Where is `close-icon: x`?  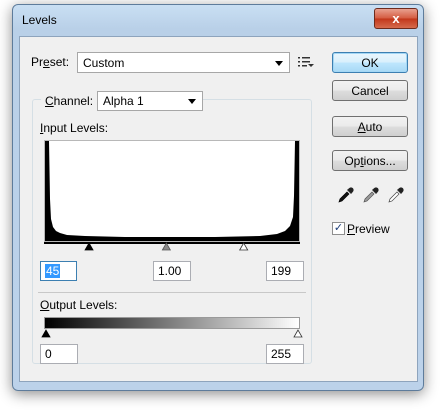
close-icon: x is located at coordinates (396, 18).